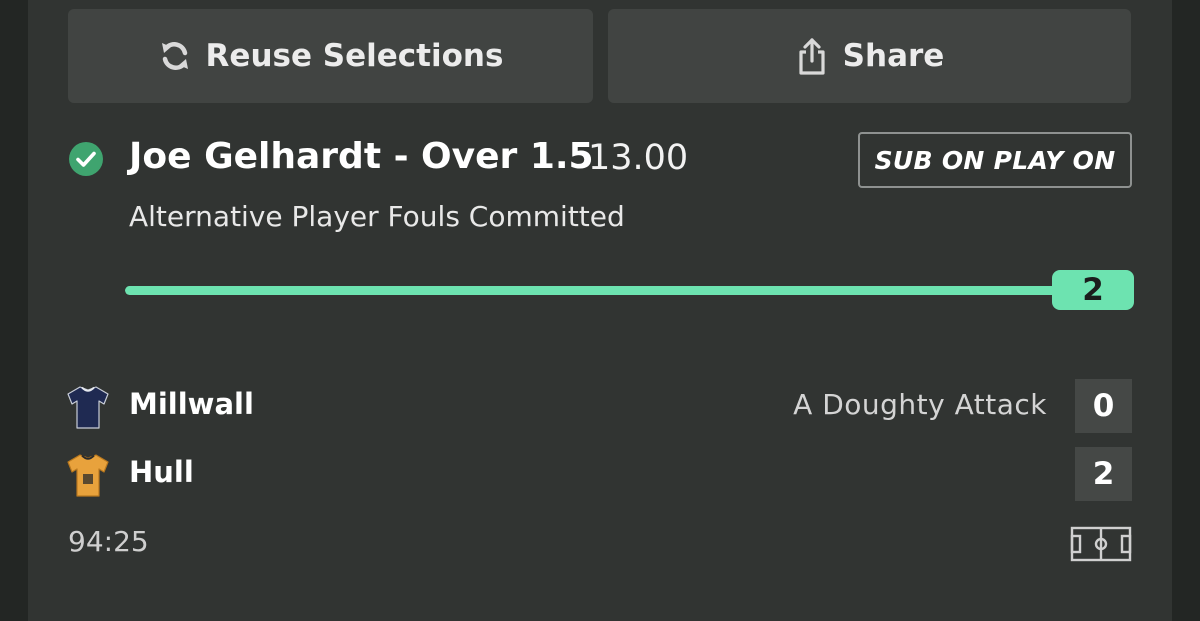 The width and height of the screenshot is (1200, 621). Describe the element at coordinates (361, 156) in the screenshot. I see `selection-title: Joe Gelhardt - Over 1.5` at that location.